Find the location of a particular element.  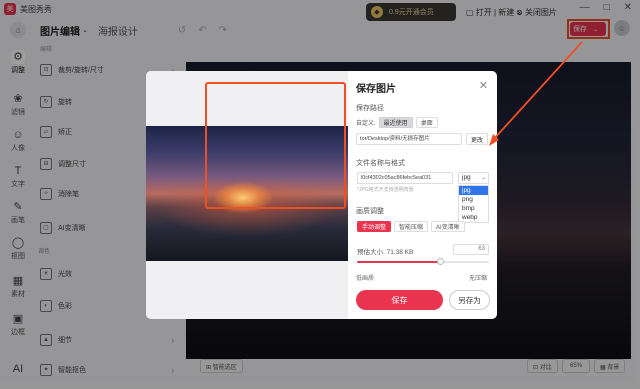

format-dropdown-menu: jpg png bmp webp is located at coordinates (473, 204).